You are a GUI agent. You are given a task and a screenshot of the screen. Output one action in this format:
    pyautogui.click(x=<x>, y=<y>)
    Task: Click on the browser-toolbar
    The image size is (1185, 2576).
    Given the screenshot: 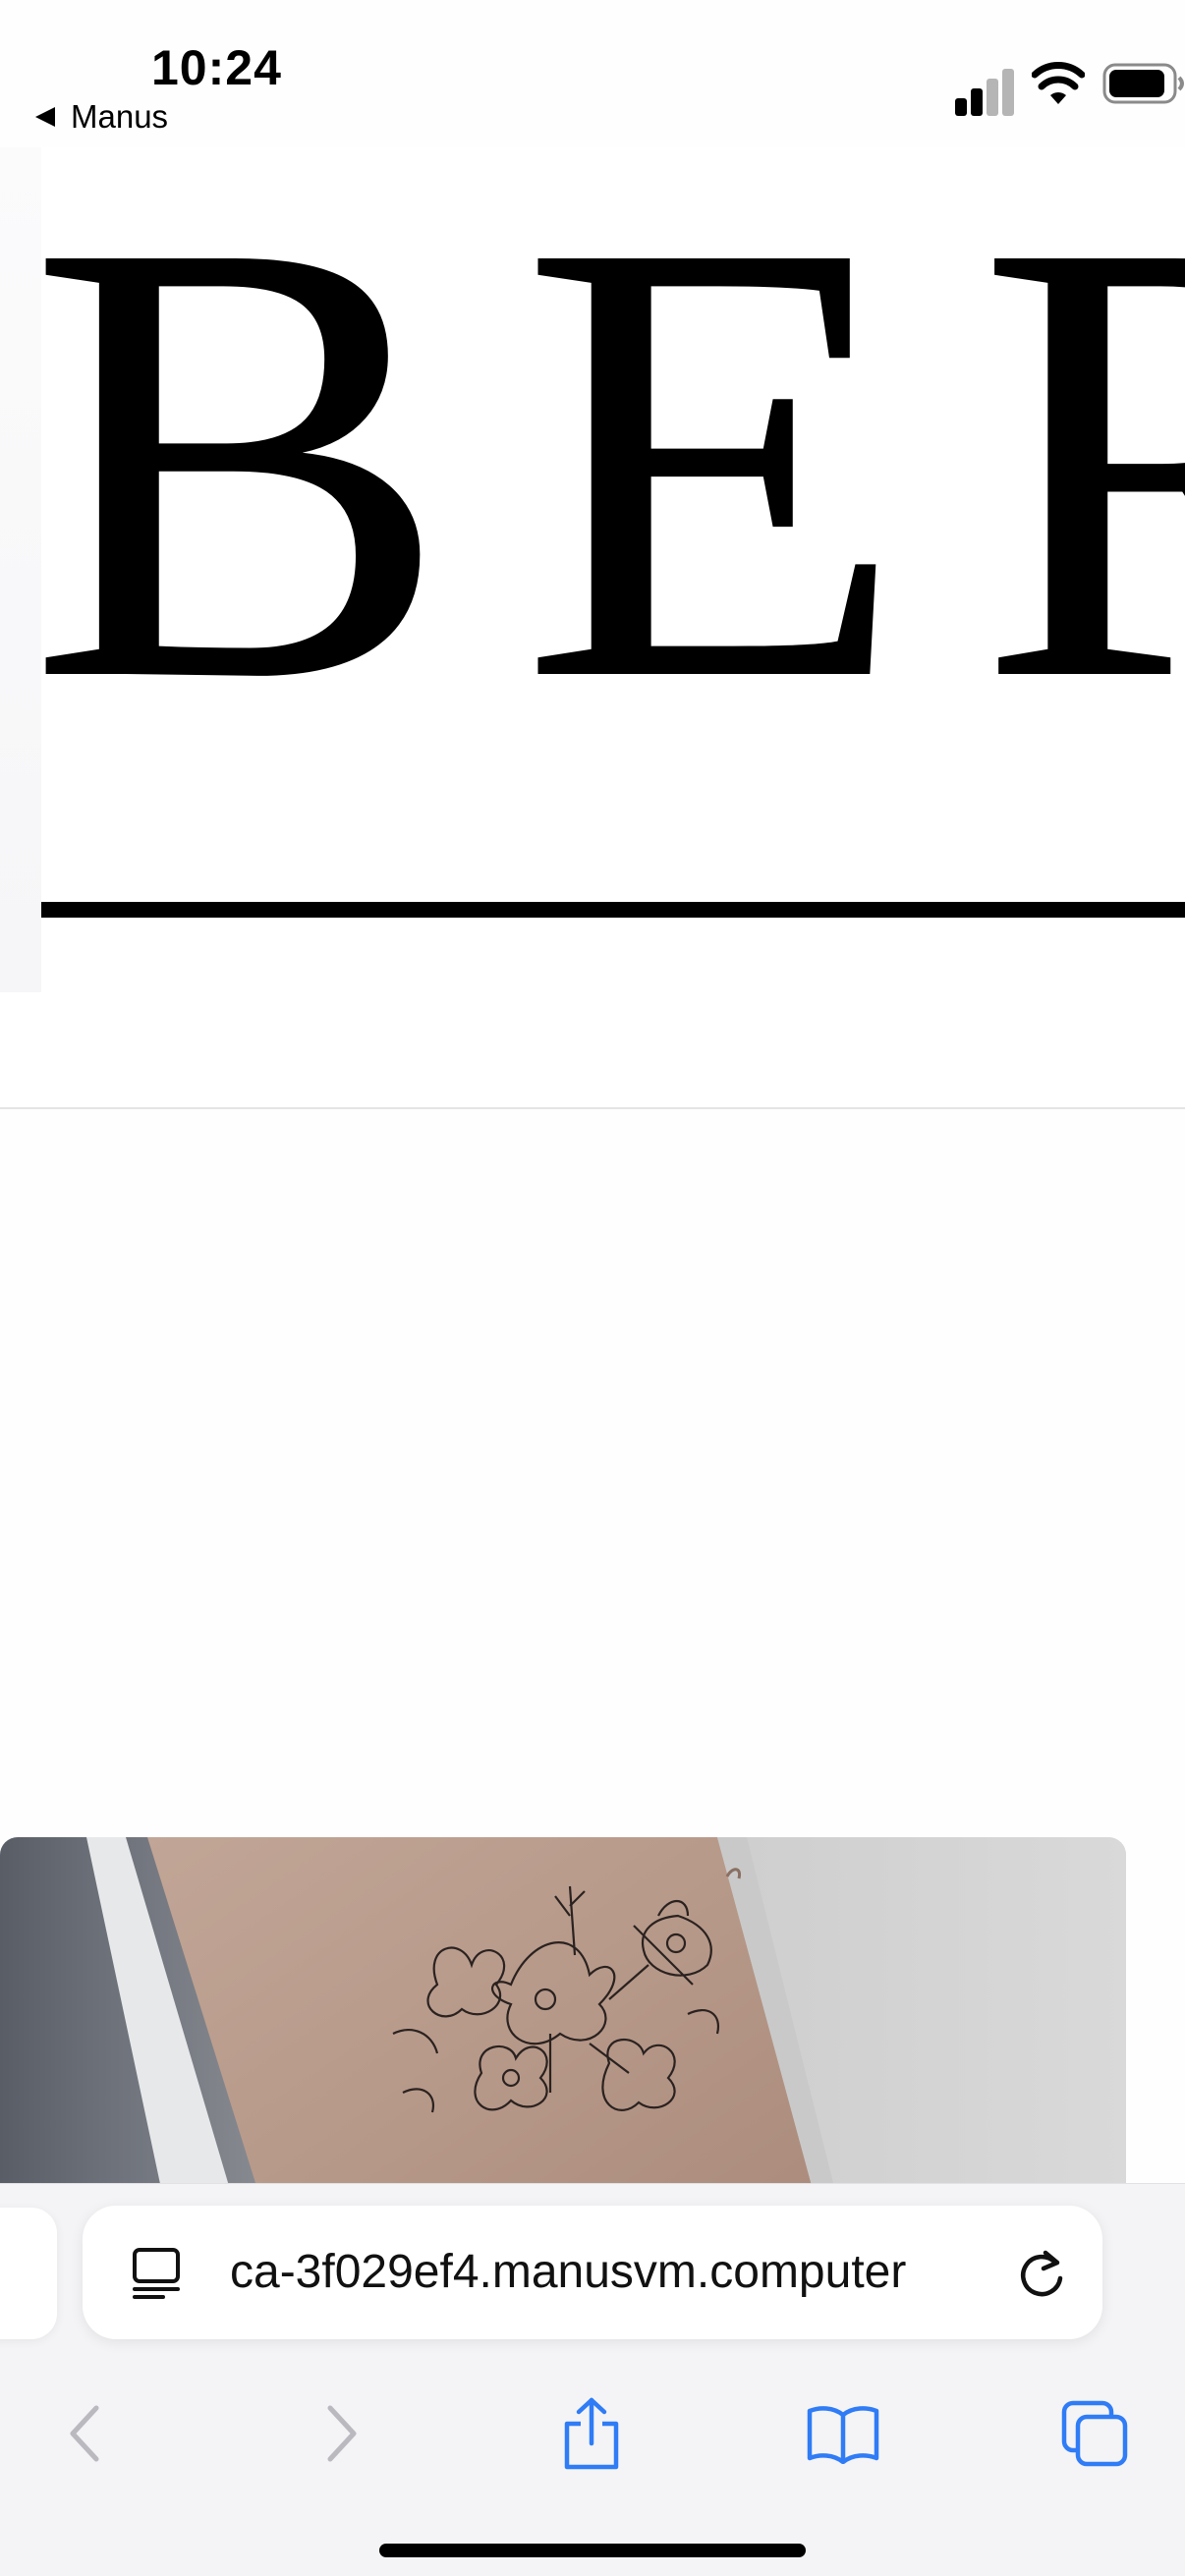 What is the action you would take?
    pyautogui.click(x=592, y=2433)
    